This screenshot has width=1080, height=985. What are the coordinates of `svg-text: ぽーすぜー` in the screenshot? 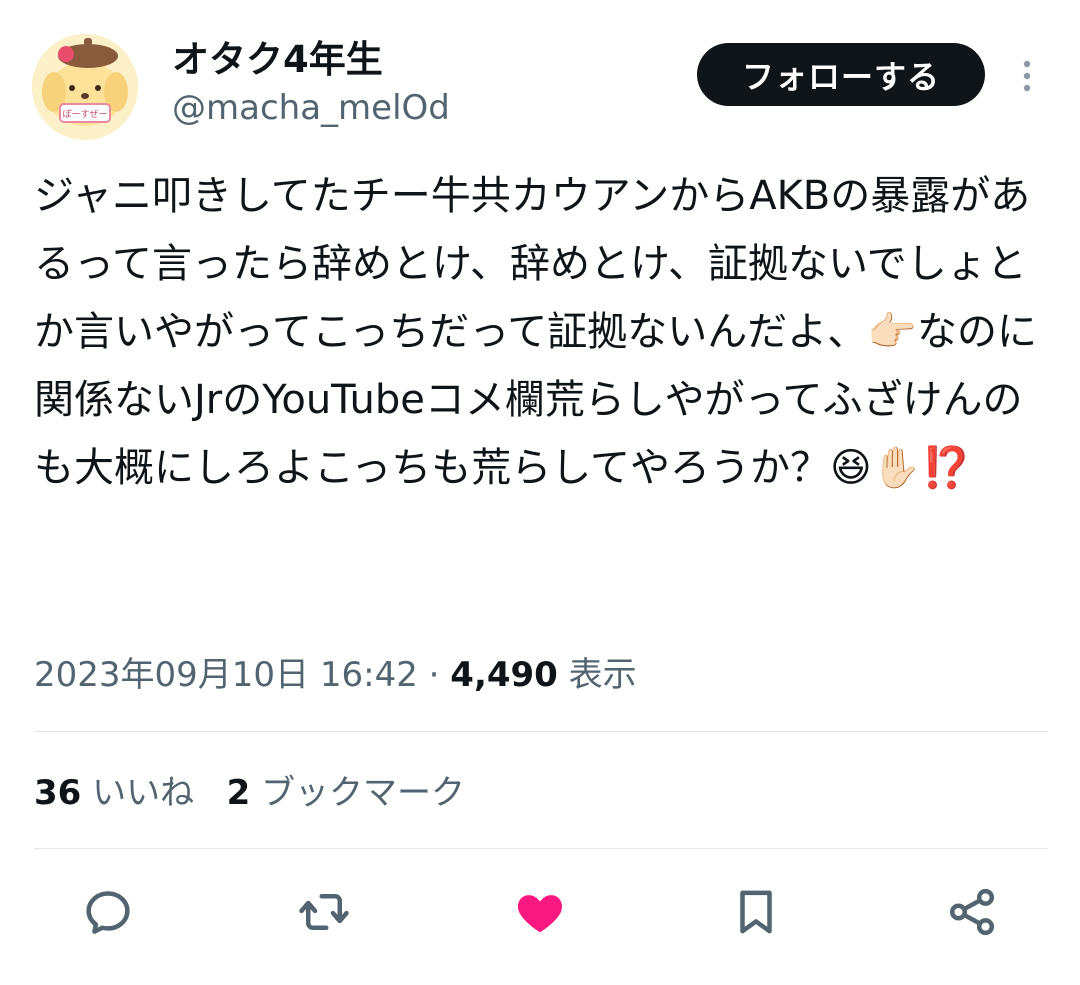 It's located at (84, 114).